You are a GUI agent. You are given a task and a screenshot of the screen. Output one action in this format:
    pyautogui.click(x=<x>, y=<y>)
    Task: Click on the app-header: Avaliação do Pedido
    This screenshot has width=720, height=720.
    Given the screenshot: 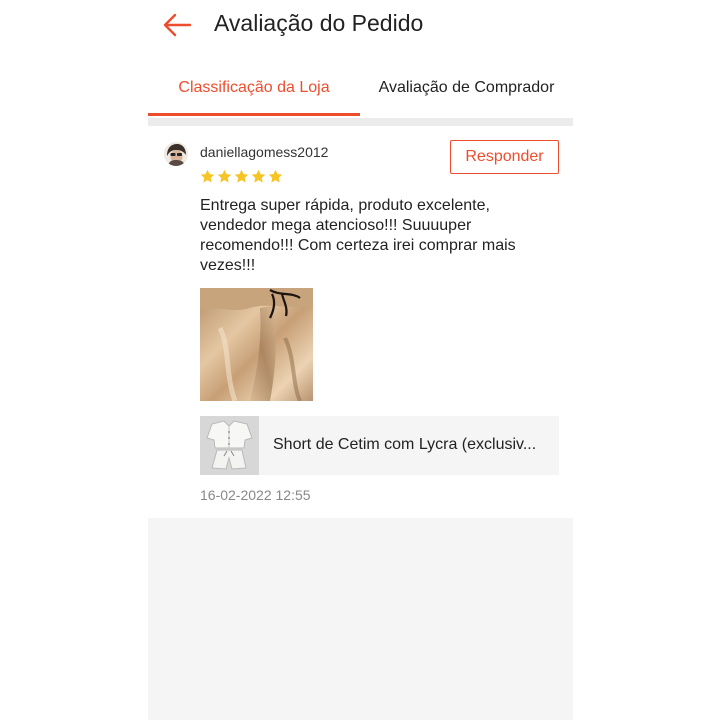 What is the action you would take?
    pyautogui.click(x=360, y=26)
    